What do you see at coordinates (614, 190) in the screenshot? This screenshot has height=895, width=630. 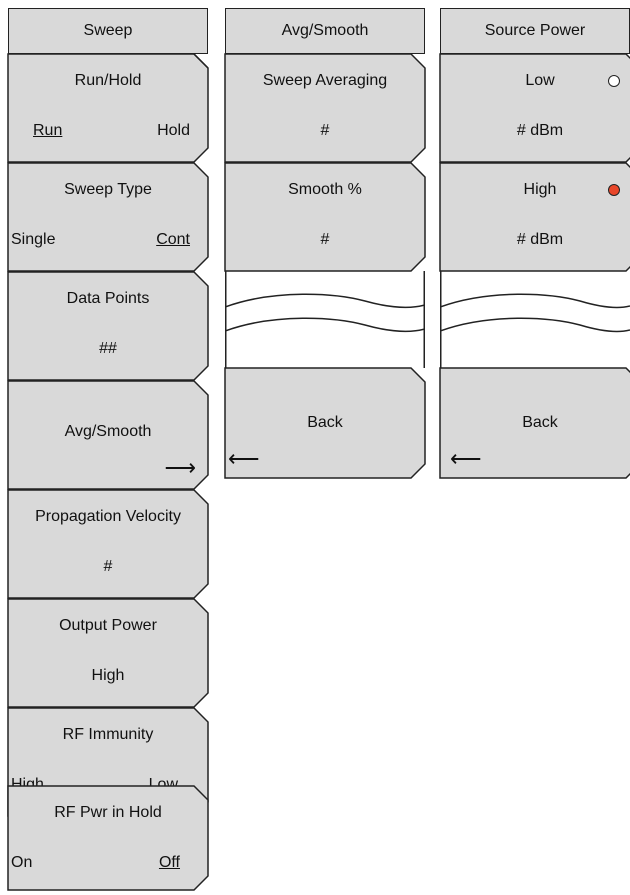 I see `radio-selected-icon` at bounding box center [614, 190].